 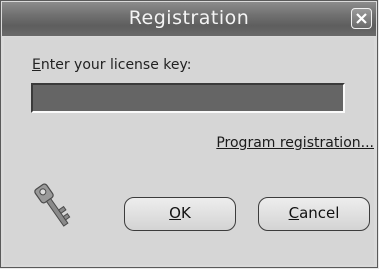 I want to click on ok-rest: K, so click(x=185, y=213).